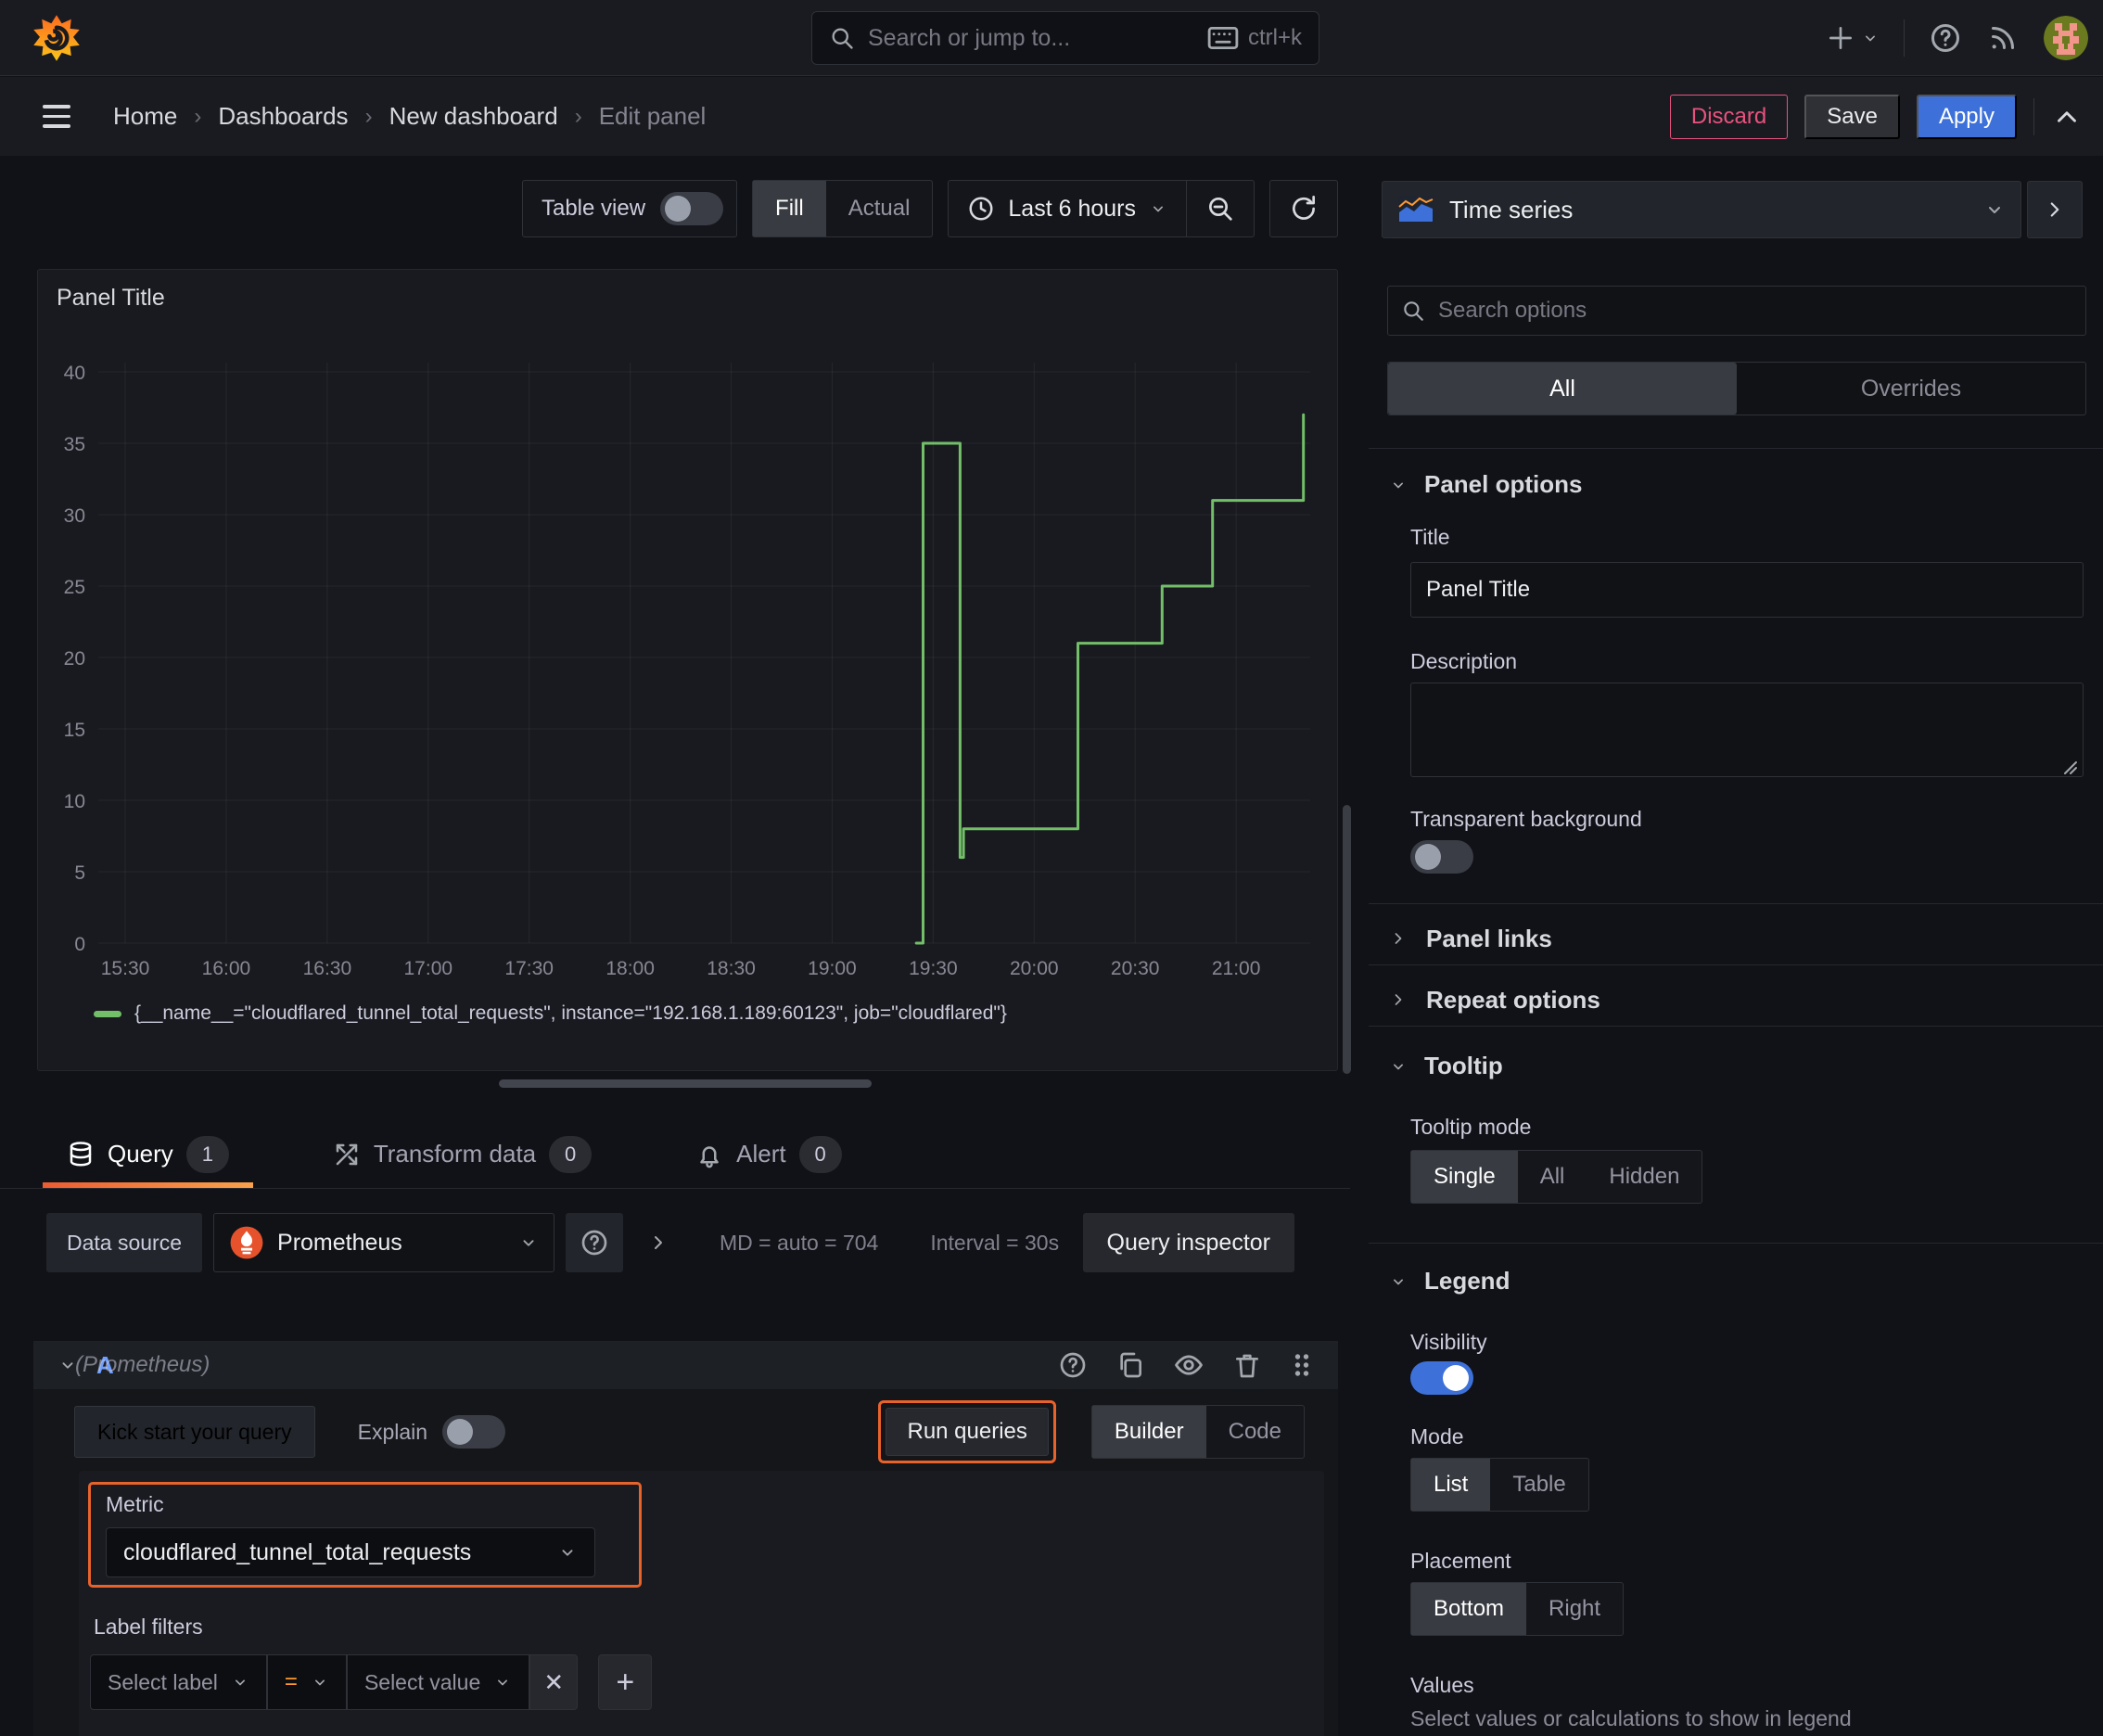 This screenshot has height=1736, width=2103. Describe the element at coordinates (145, 116) in the screenshot. I see `breadcrumb-home: Home` at that location.